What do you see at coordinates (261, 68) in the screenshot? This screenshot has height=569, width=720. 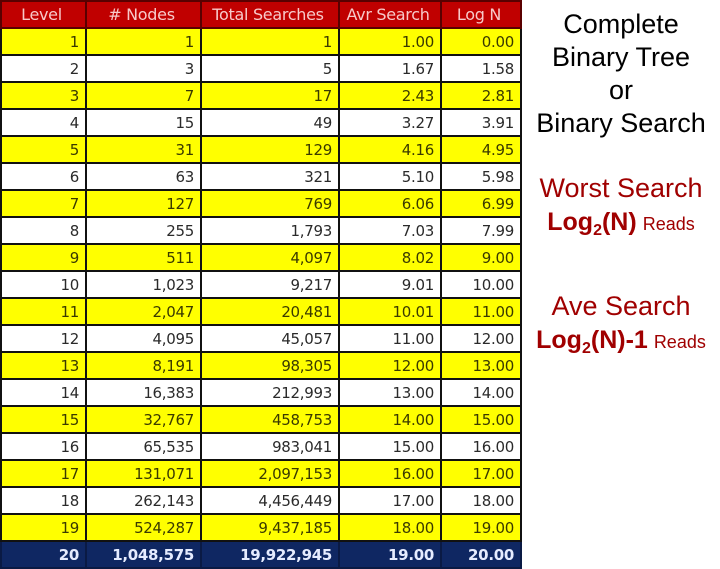 I see `table-row: 2 3 5 1.67 1.58` at bounding box center [261, 68].